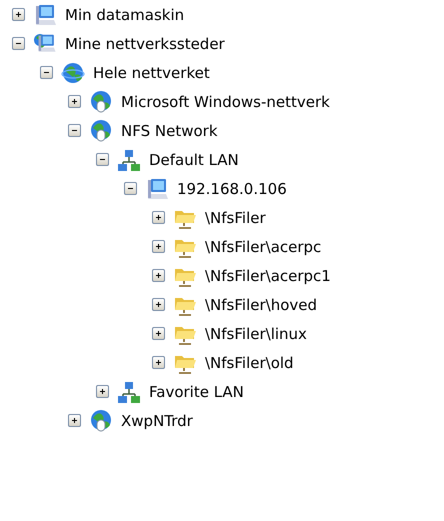 The width and height of the screenshot is (444, 521). What do you see at coordinates (249, 362) in the screenshot?
I see `tree-item-label: \NfsFiler\old` at bounding box center [249, 362].